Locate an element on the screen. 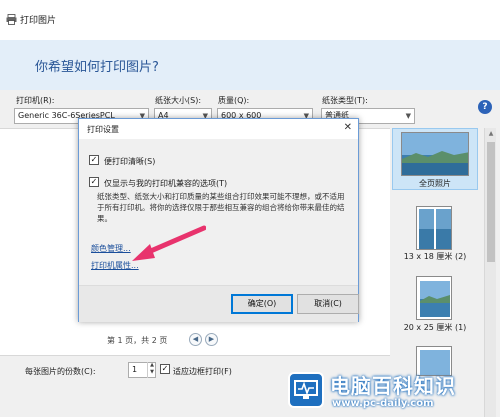  cancel-button: 取消(C) is located at coordinates (328, 304).